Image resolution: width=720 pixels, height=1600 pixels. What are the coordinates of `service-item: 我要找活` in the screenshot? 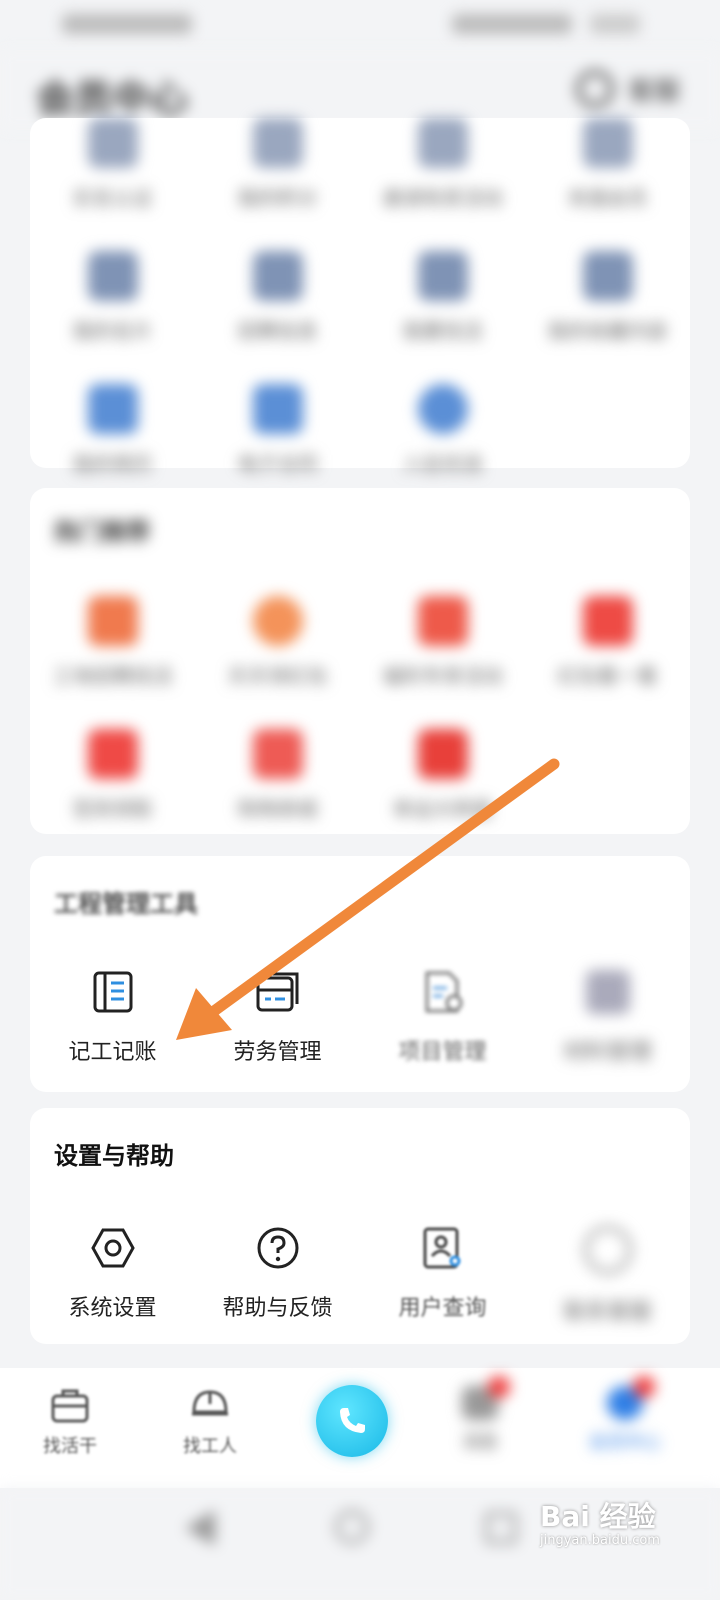 It's located at (442, 297).